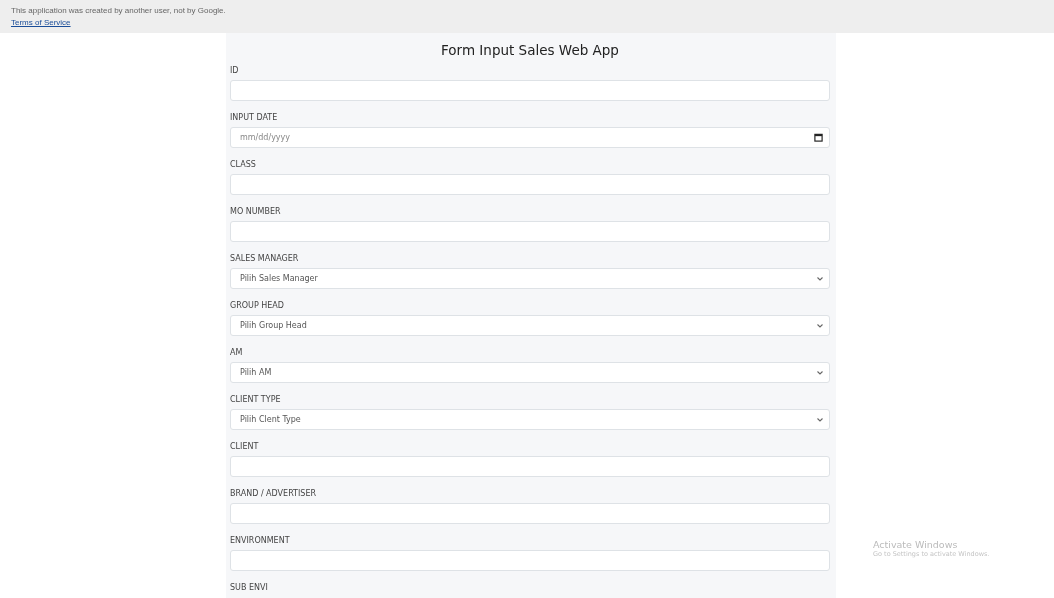  I want to click on field-label: GROUP HEAD, so click(257, 305).